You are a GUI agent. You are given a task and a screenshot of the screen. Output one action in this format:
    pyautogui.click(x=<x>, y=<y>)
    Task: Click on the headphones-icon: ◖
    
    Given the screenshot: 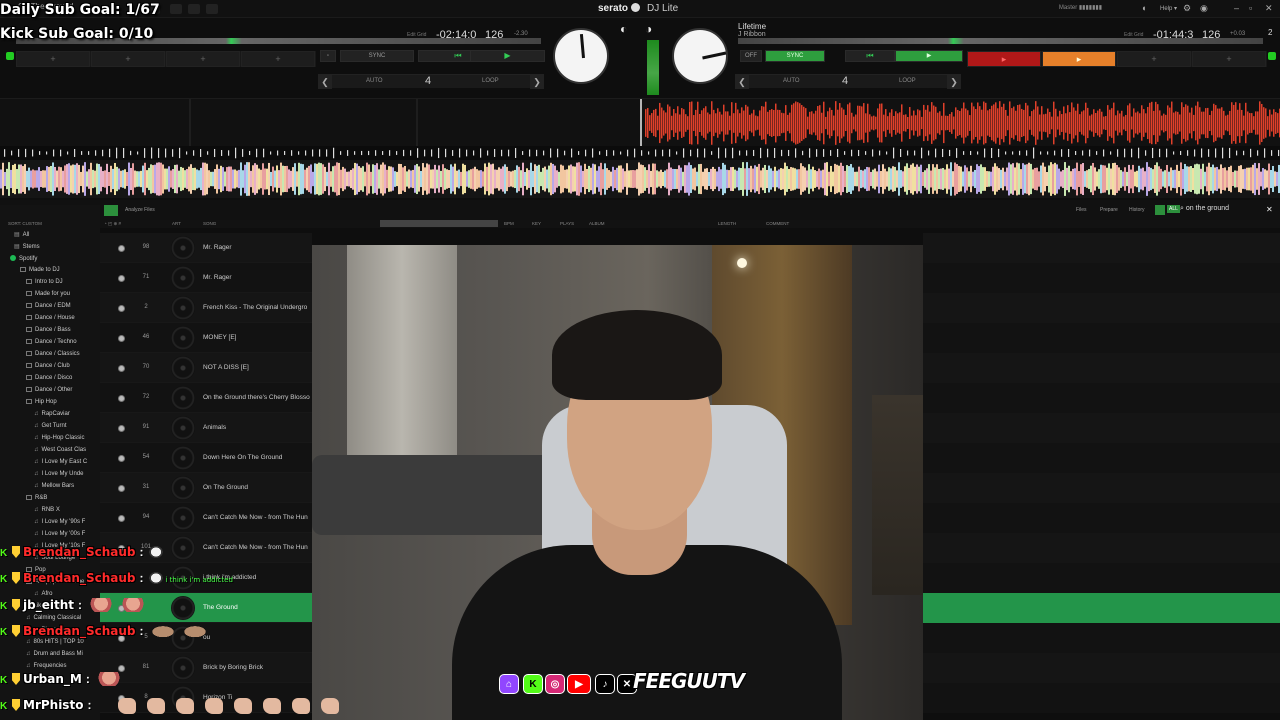 What is the action you would take?
    pyautogui.click(x=1143, y=8)
    